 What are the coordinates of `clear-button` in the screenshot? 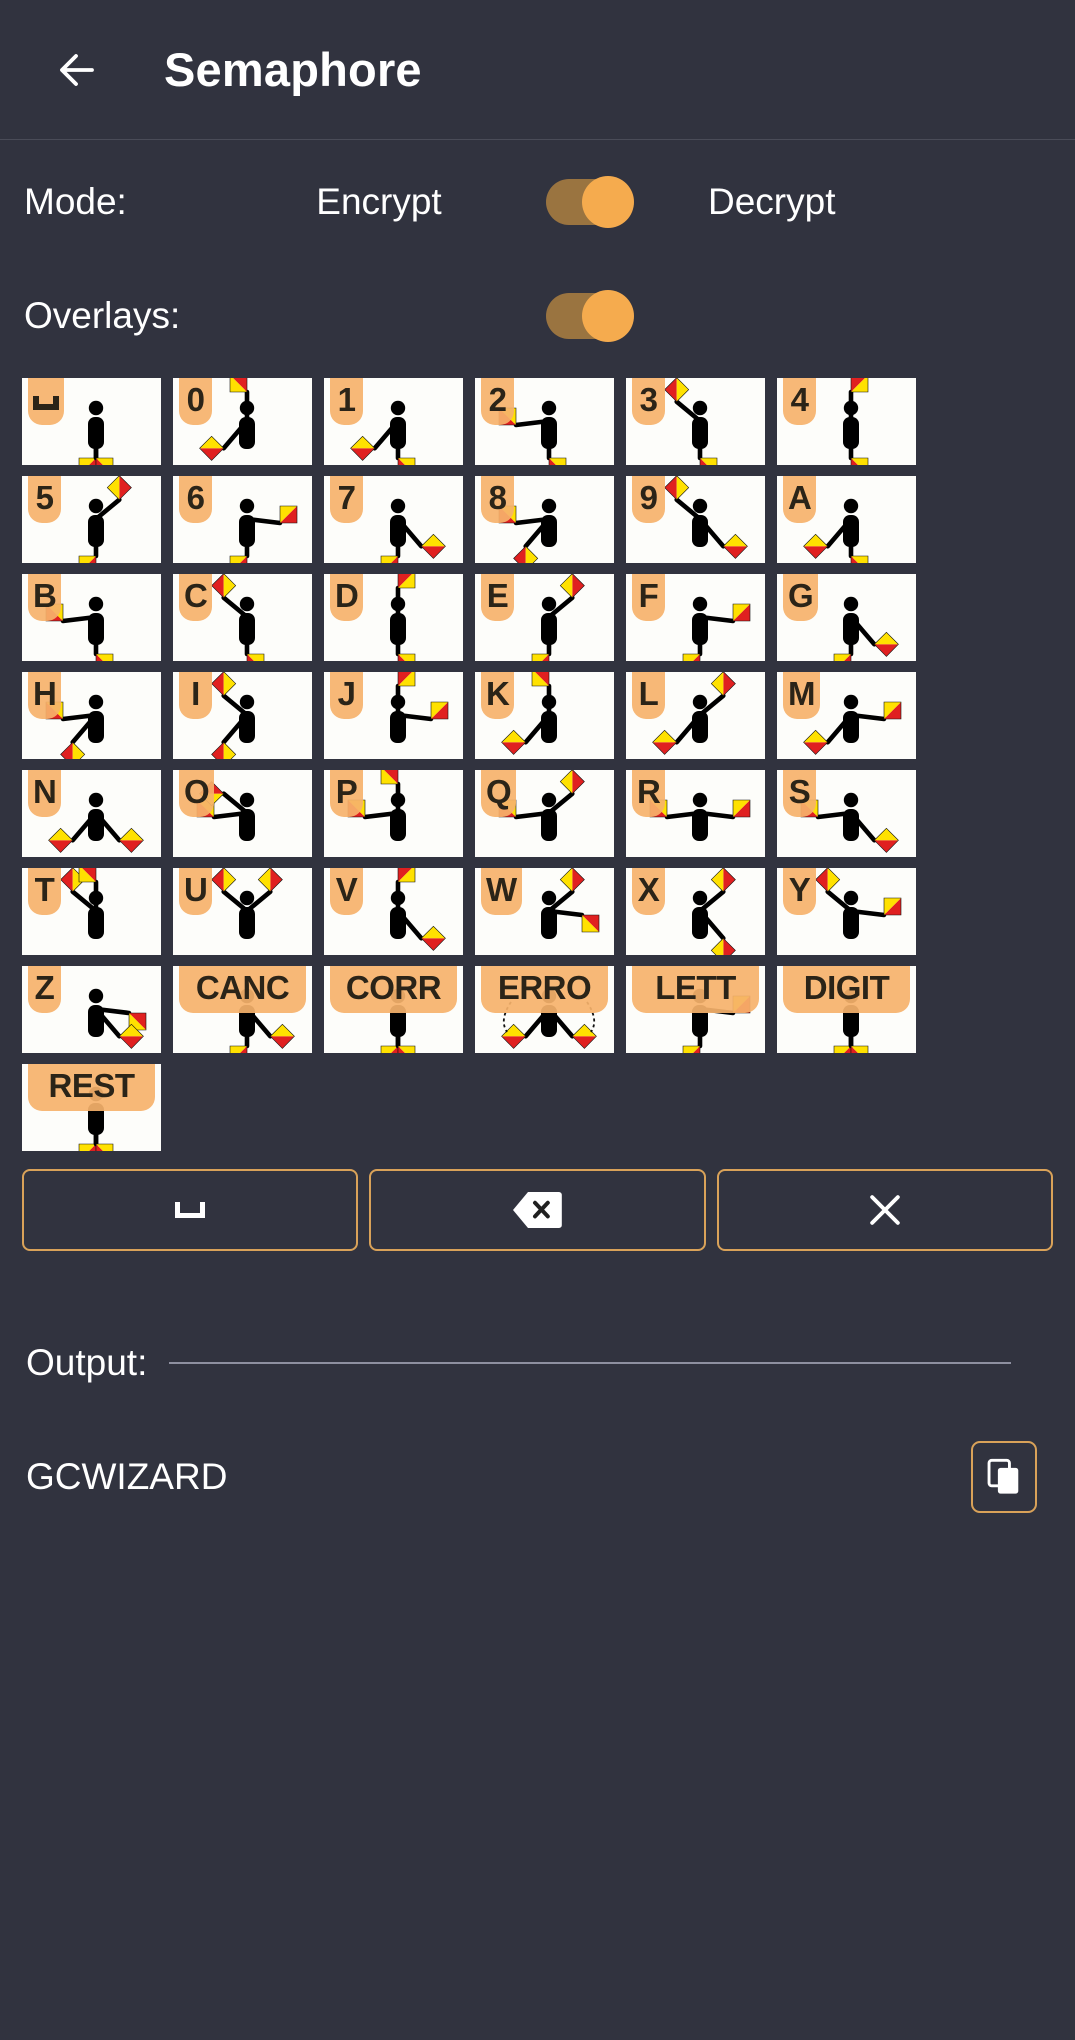 It's located at (884, 1210).